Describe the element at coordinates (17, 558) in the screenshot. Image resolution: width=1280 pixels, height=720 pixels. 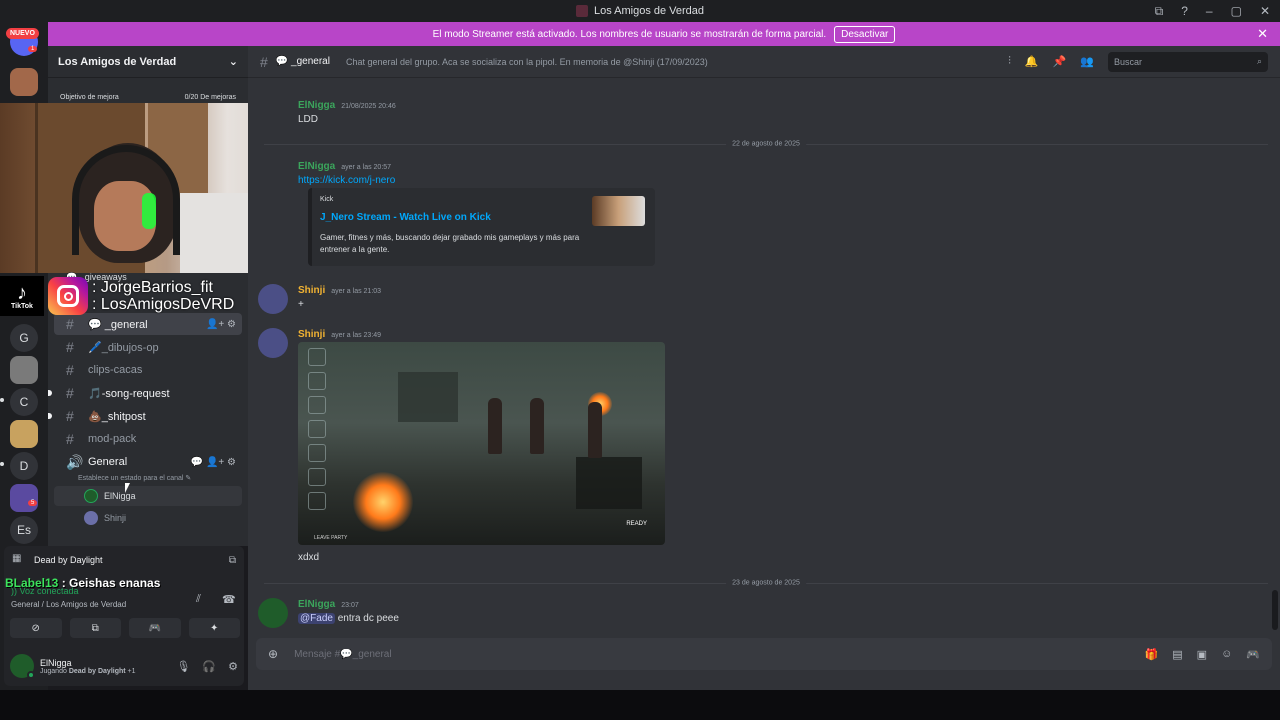
I see `game-icon: ▦` at that location.